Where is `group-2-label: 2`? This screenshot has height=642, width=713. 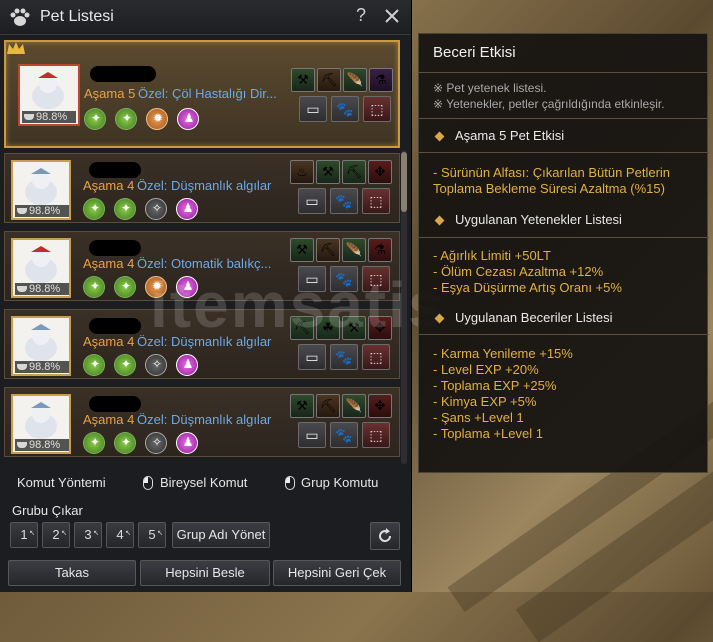
group-2-label: 2 is located at coordinates (56, 534).